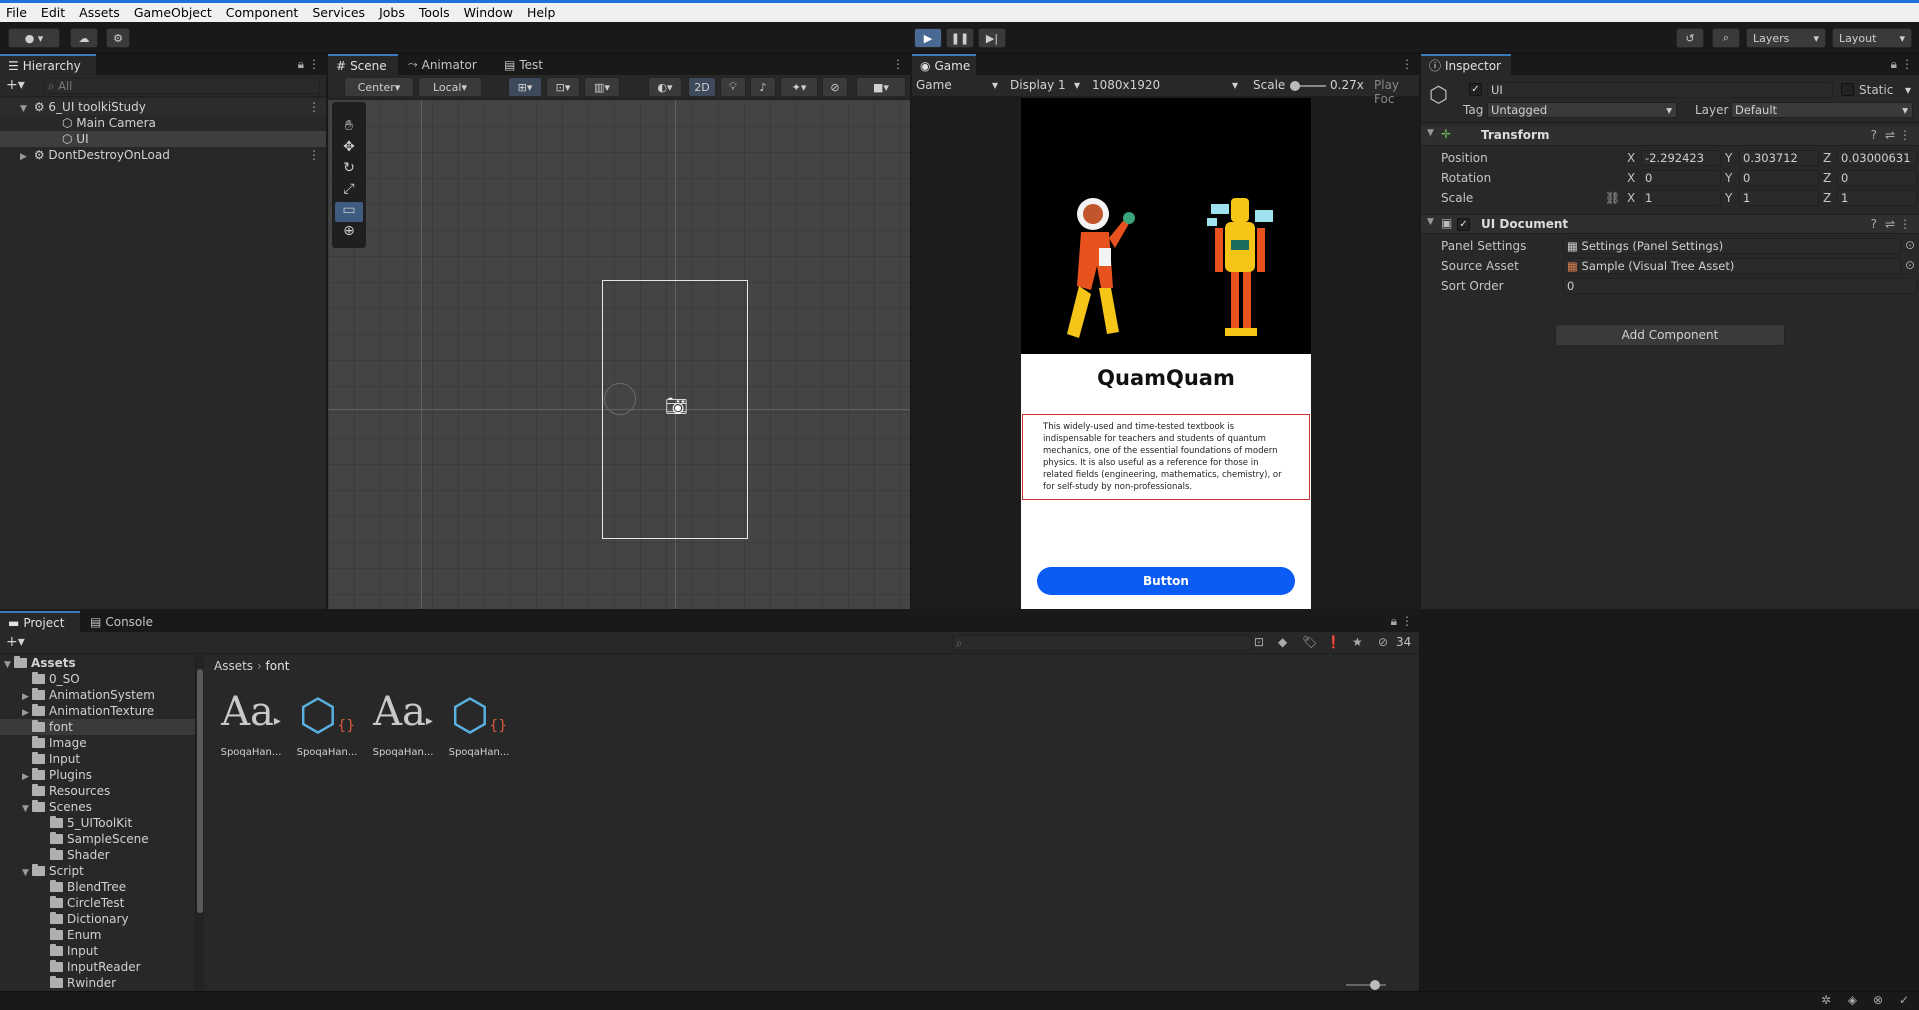  I want to click on source-asset-field: ▦ Sample (Visual Tree Asset), so click(1732, 266).